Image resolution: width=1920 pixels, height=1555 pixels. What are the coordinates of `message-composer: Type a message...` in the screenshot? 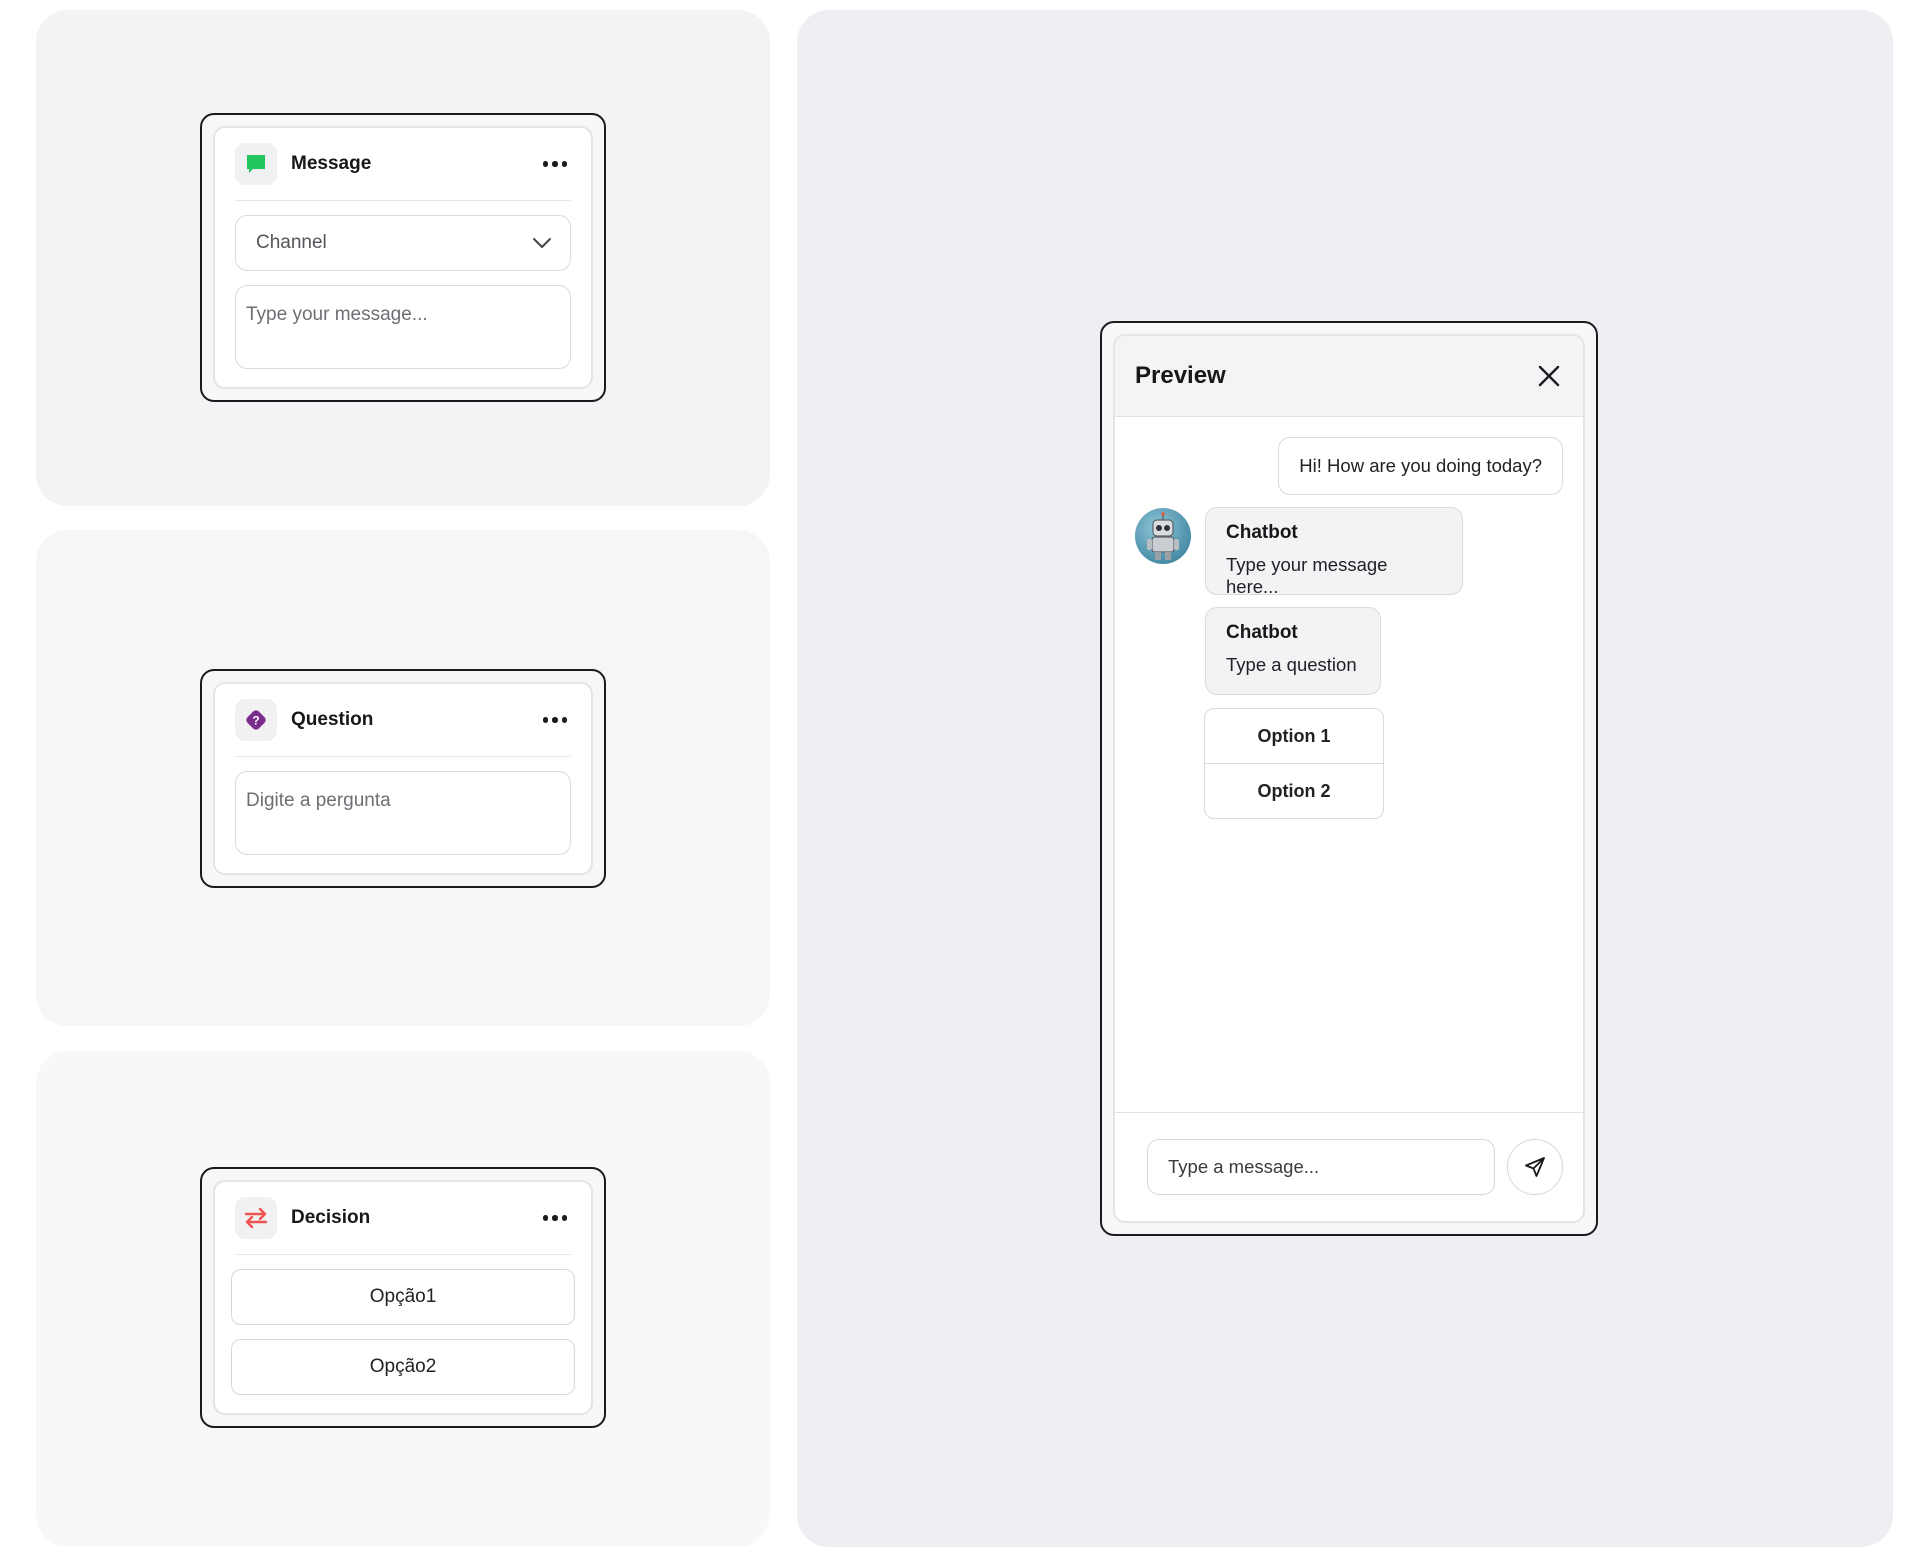 It's located at (1349, 1166).